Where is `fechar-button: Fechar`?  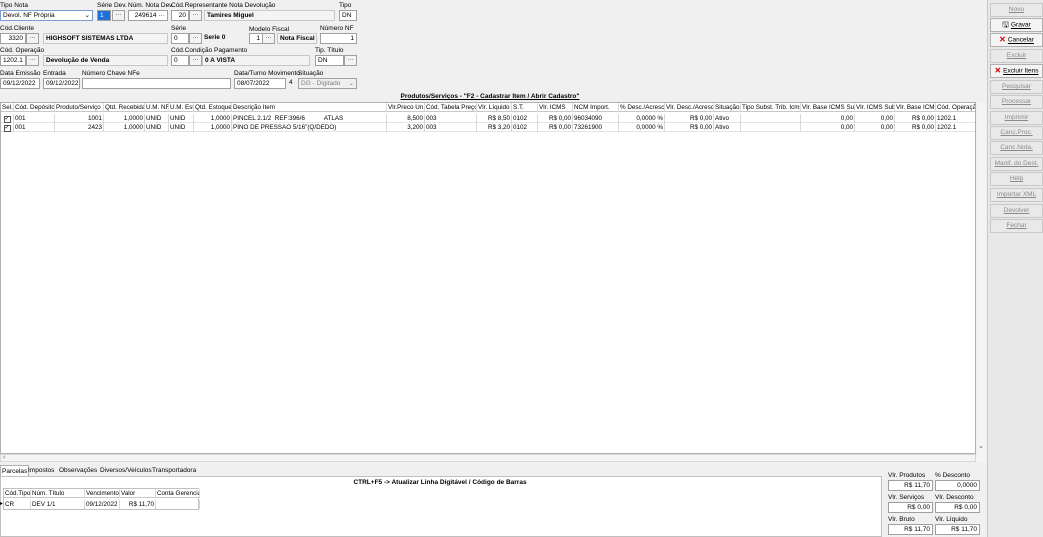 fechar-button: Fechar is located at coordinates (1016, 226).